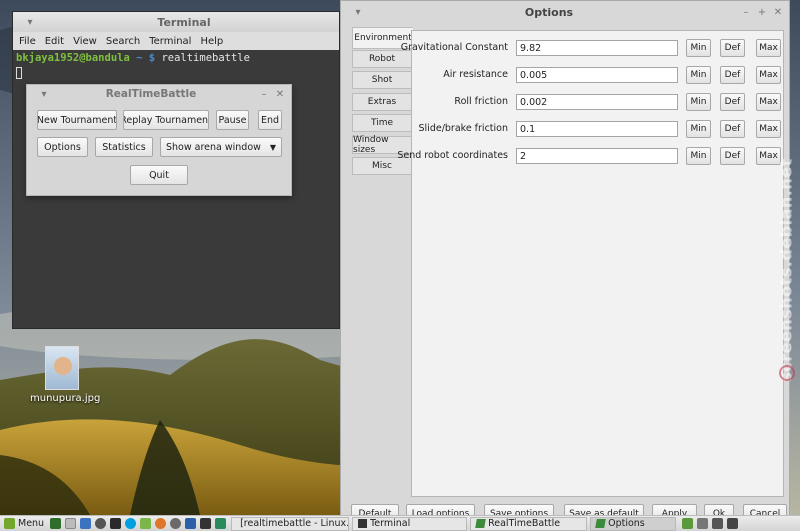 Image resolution: width=800 pixels, height=531 pixels. Describe the element at coordinates (549, 12) in the screenshot. I see `options-title: Options` at that location.